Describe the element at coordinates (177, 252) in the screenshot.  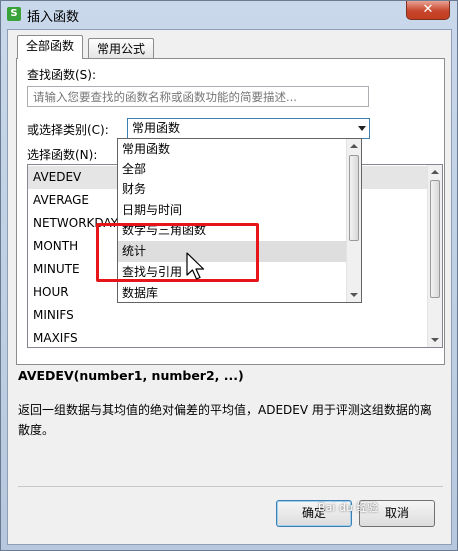
I see `highlight-frame` at that location.